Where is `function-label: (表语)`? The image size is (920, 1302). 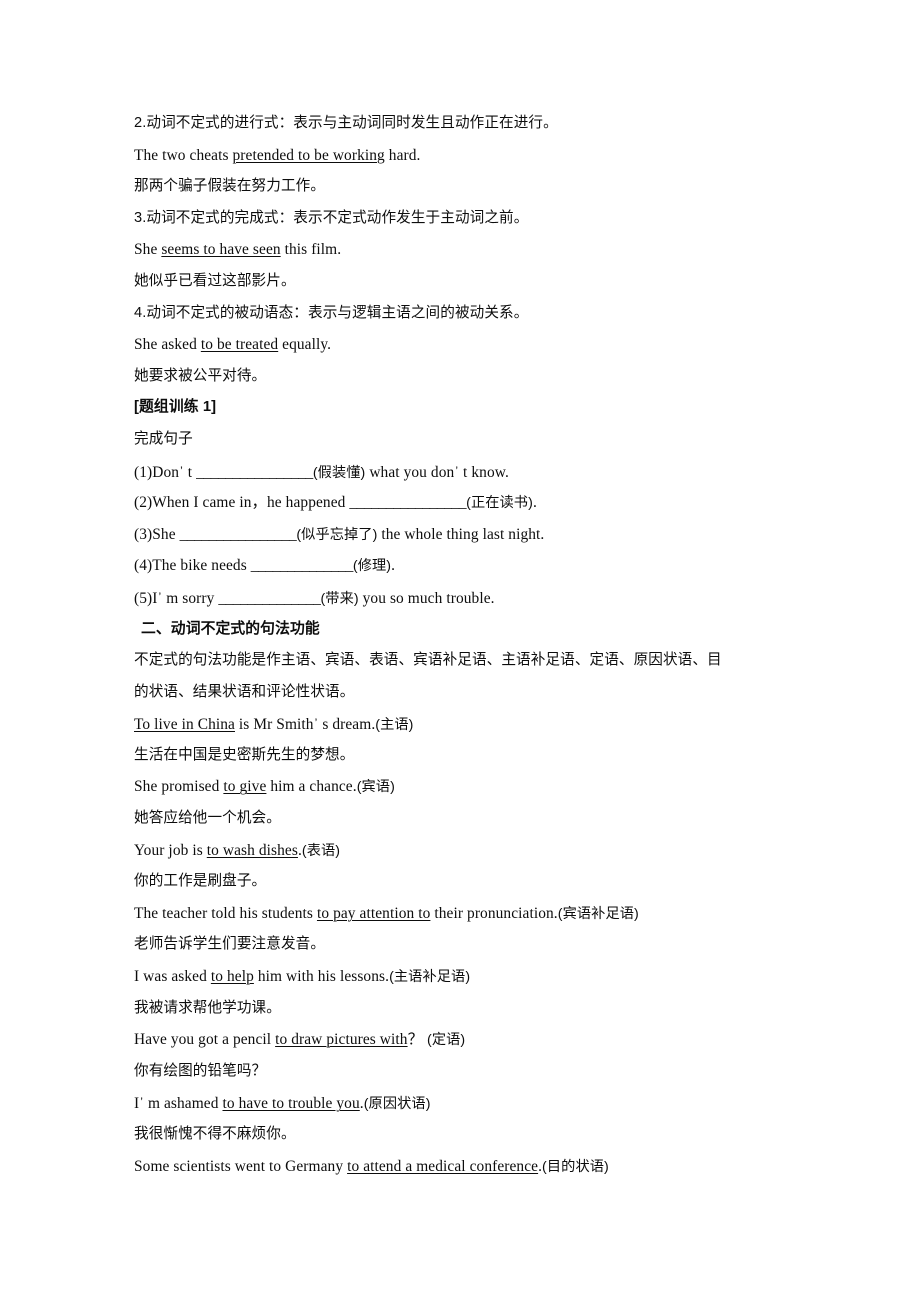 function-label: (表语) is located at coordinates (321, 850).